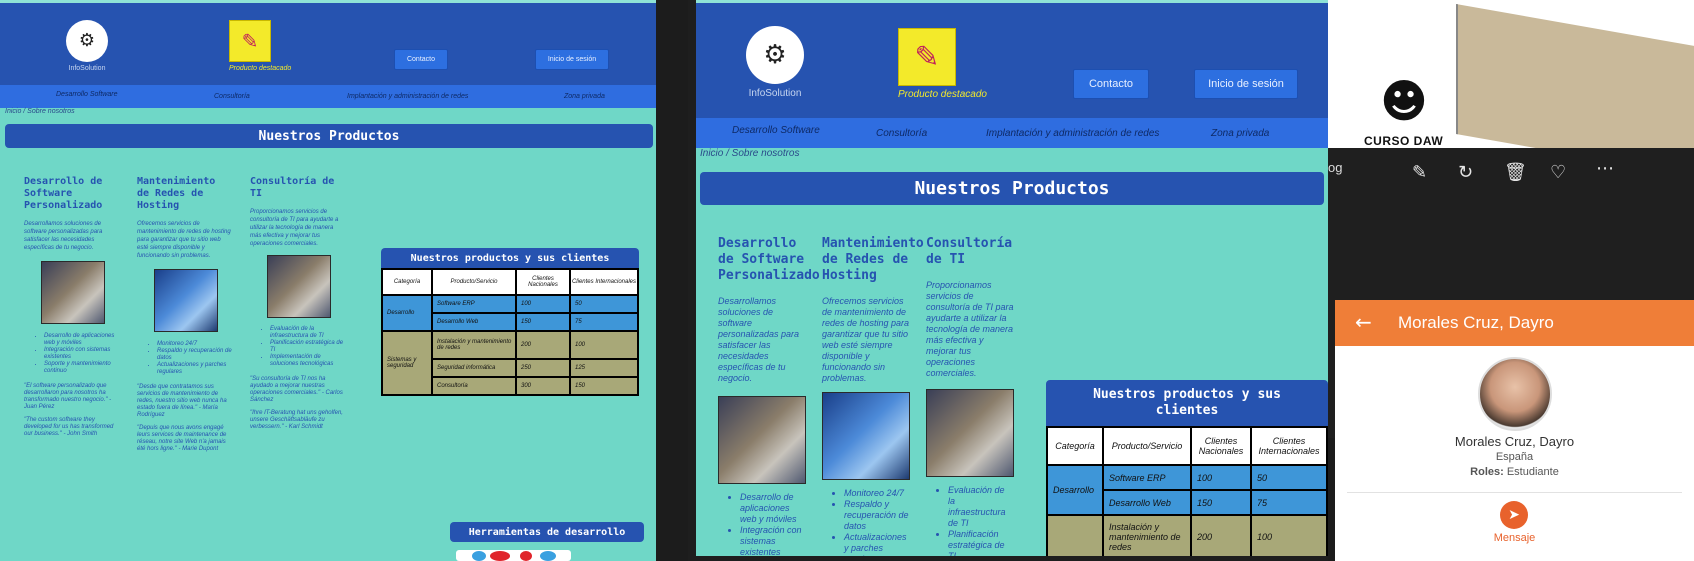 The image size is (1694, 561). Describe the element at coordinates (1605, 168) in the screenshot. I see `more-icon: ⋯` at that location.